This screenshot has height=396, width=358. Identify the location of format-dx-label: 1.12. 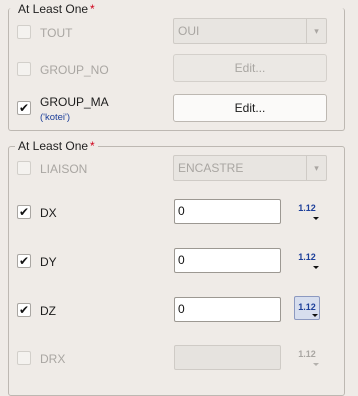
(307, 208).